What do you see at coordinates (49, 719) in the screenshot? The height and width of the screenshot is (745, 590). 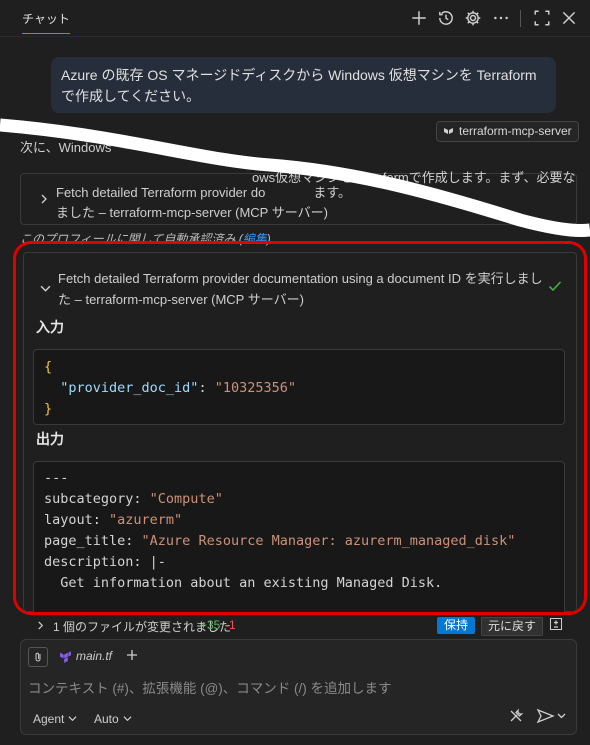 I see `mode-label: Agent` at bounding box center [49, 719].